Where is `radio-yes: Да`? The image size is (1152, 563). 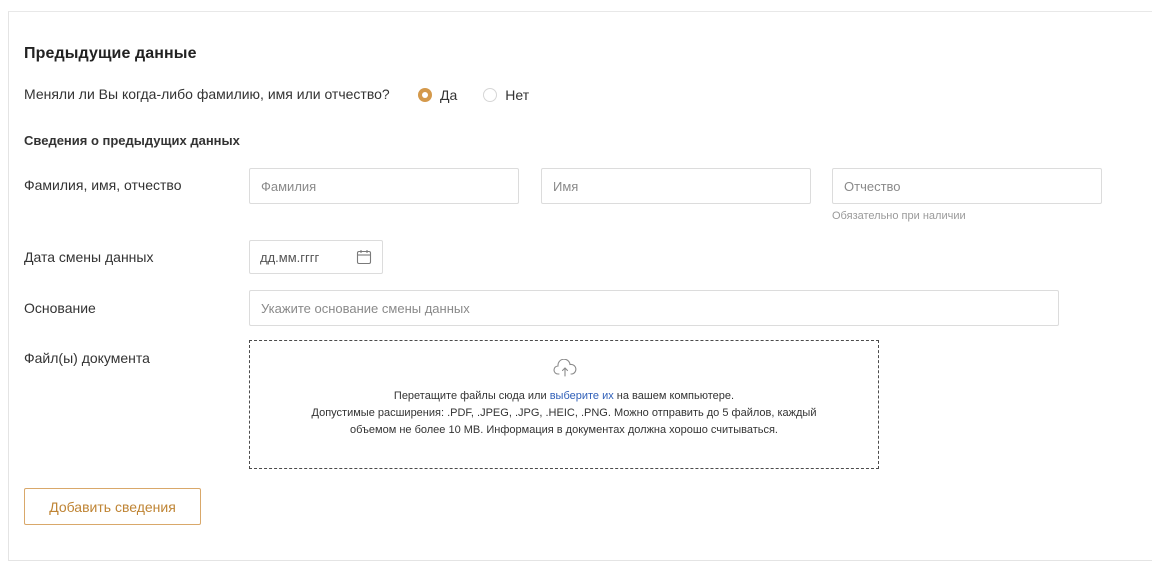 radio-yes: Да is located at coordinates (437, 95).